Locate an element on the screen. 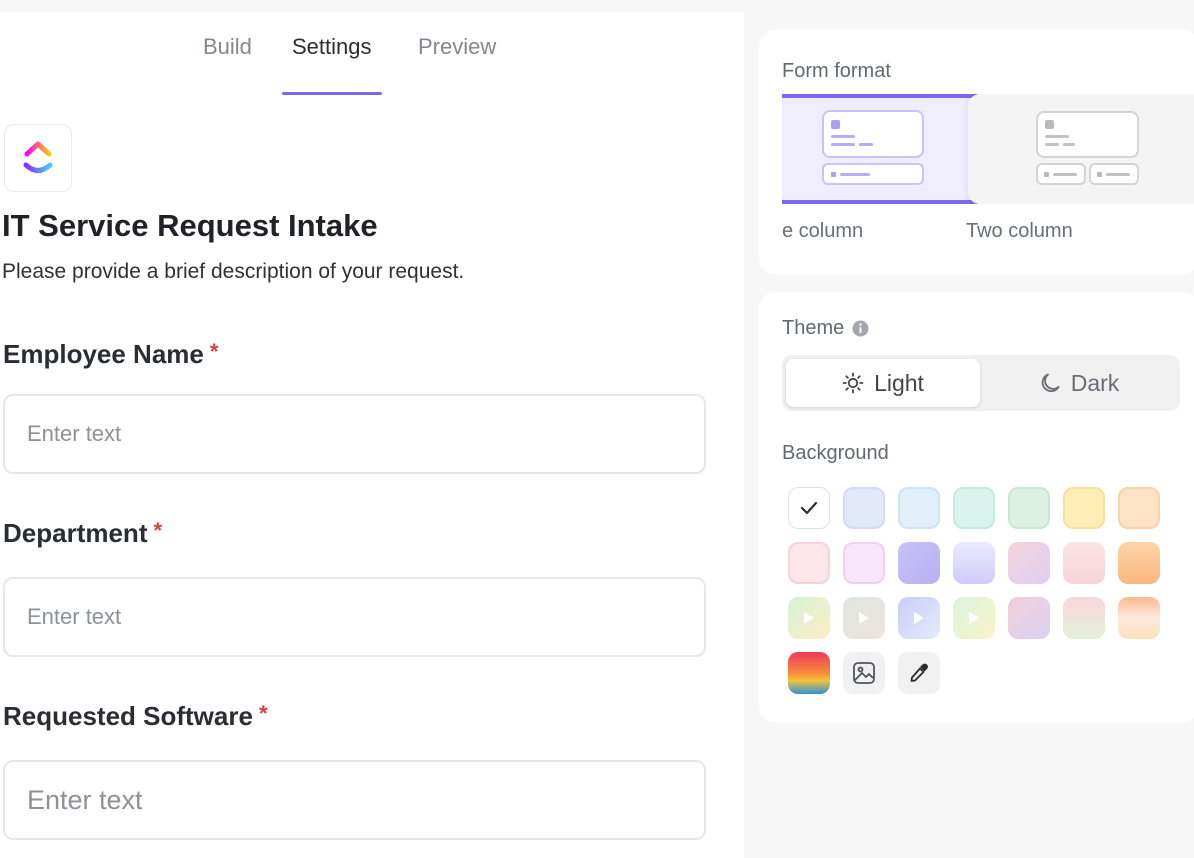 The width and height of the screenshot is (1194, 858). theme-toggle: Light Dark is located at coordinates (981, 383).